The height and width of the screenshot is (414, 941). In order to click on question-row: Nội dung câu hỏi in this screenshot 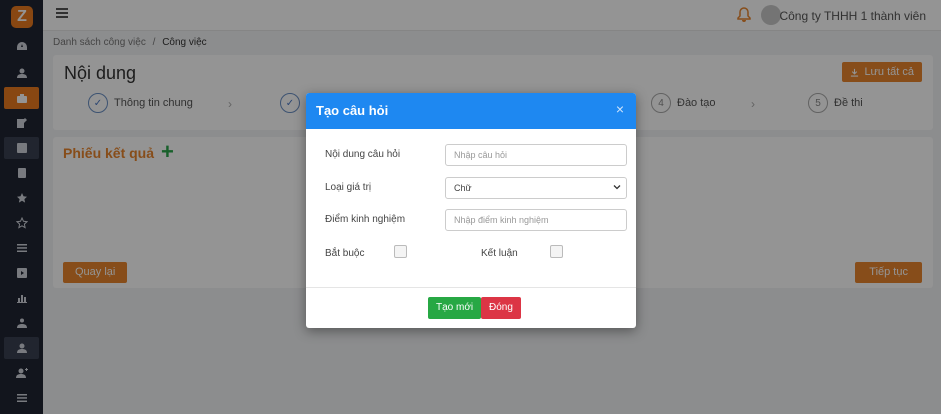, I will do `click(476, 155)`.